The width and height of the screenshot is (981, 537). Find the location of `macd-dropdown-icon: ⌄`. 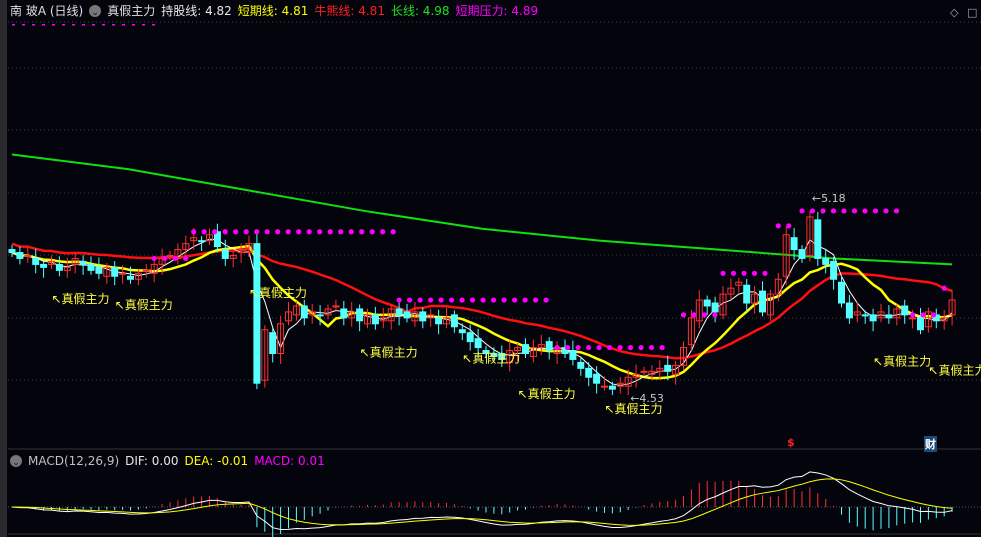

macd-dropdown-icon: ⌄ is located at coordinates (16, 461).